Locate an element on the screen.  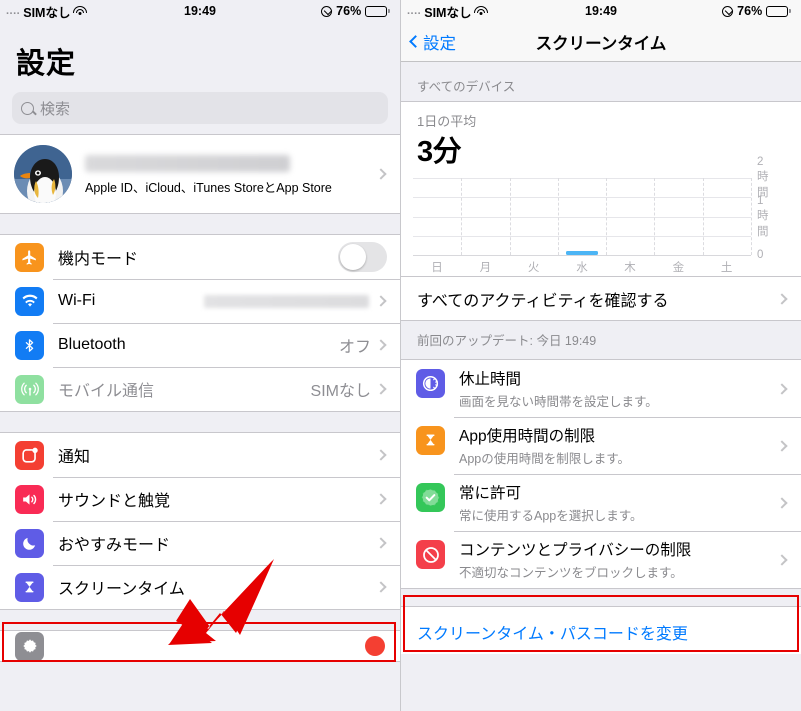
general-group-partial is located at coordinates (200, 646).